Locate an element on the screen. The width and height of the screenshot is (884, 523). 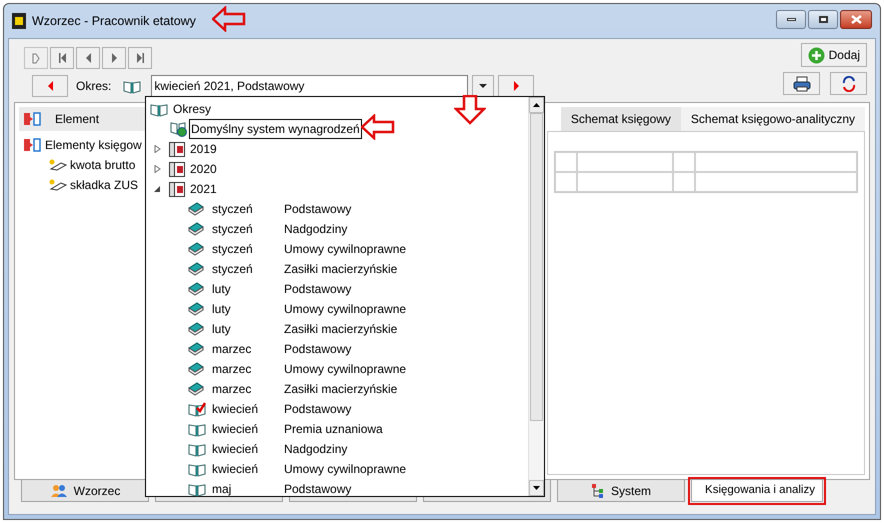
previous-button is located at coordinates (88, 58).